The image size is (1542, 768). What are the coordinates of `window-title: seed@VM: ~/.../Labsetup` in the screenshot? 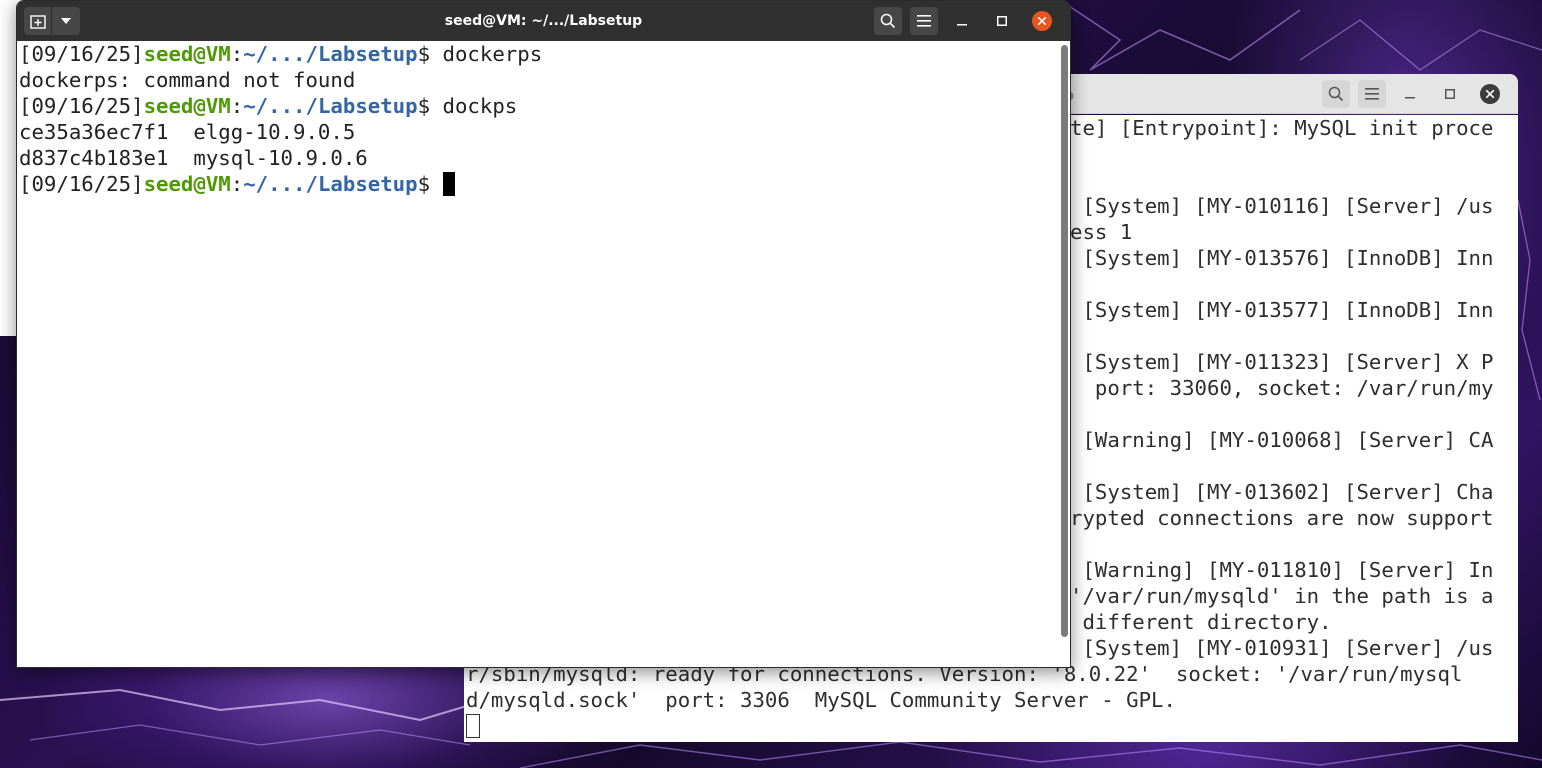 It's located at (543, 21).